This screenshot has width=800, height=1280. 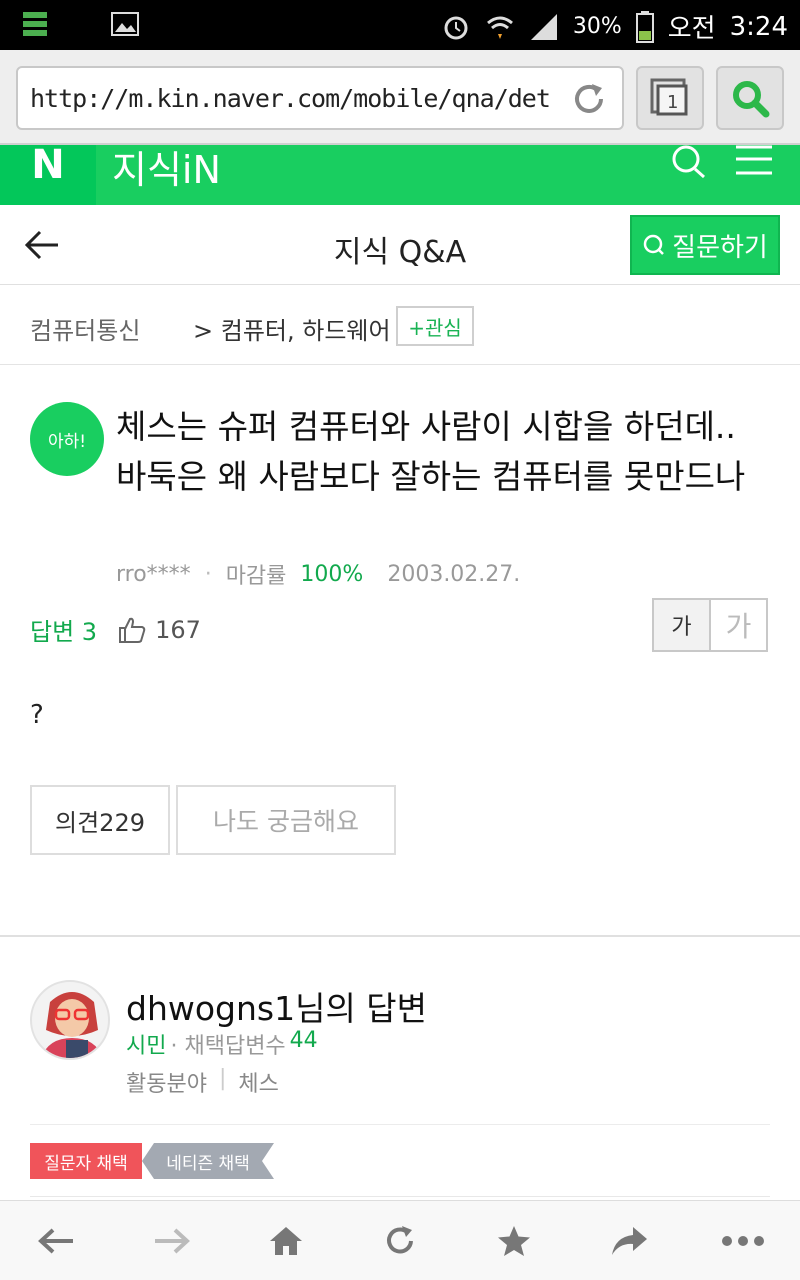 I want to click on ask-question-label: 질문하기, so click(x=720, y=247).